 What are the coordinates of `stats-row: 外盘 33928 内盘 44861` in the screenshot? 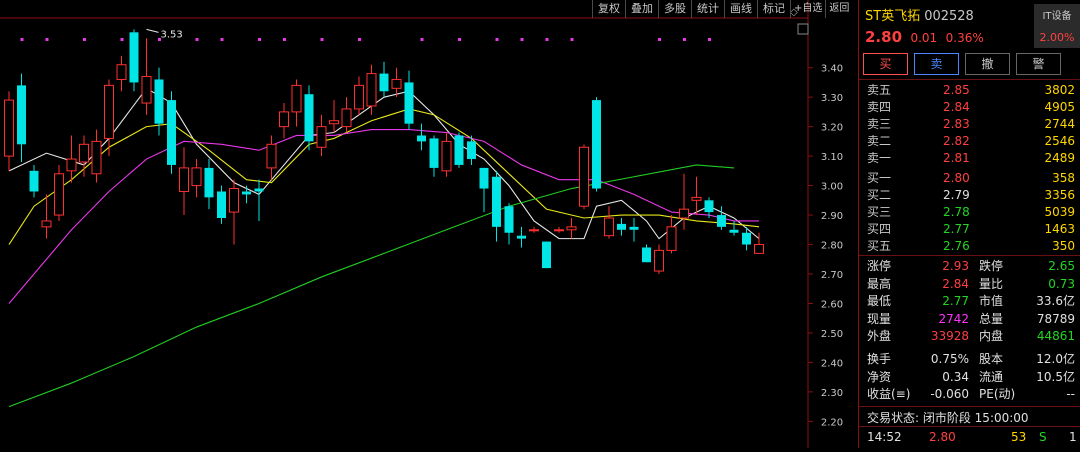 It's located at (969, 336).